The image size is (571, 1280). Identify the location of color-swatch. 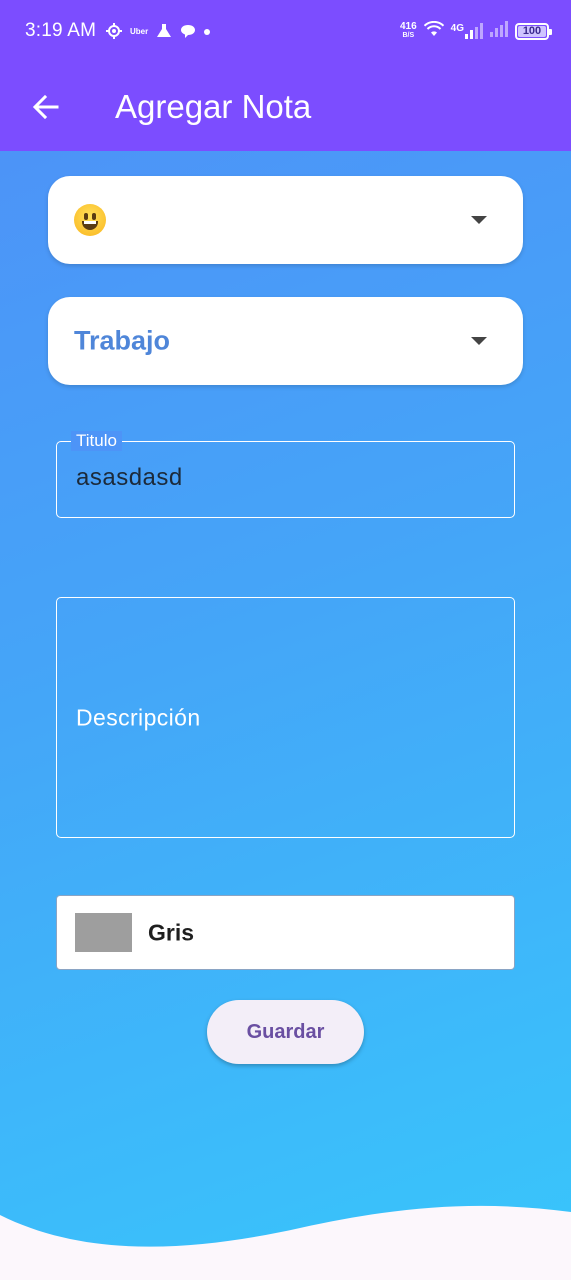
(103, 932).